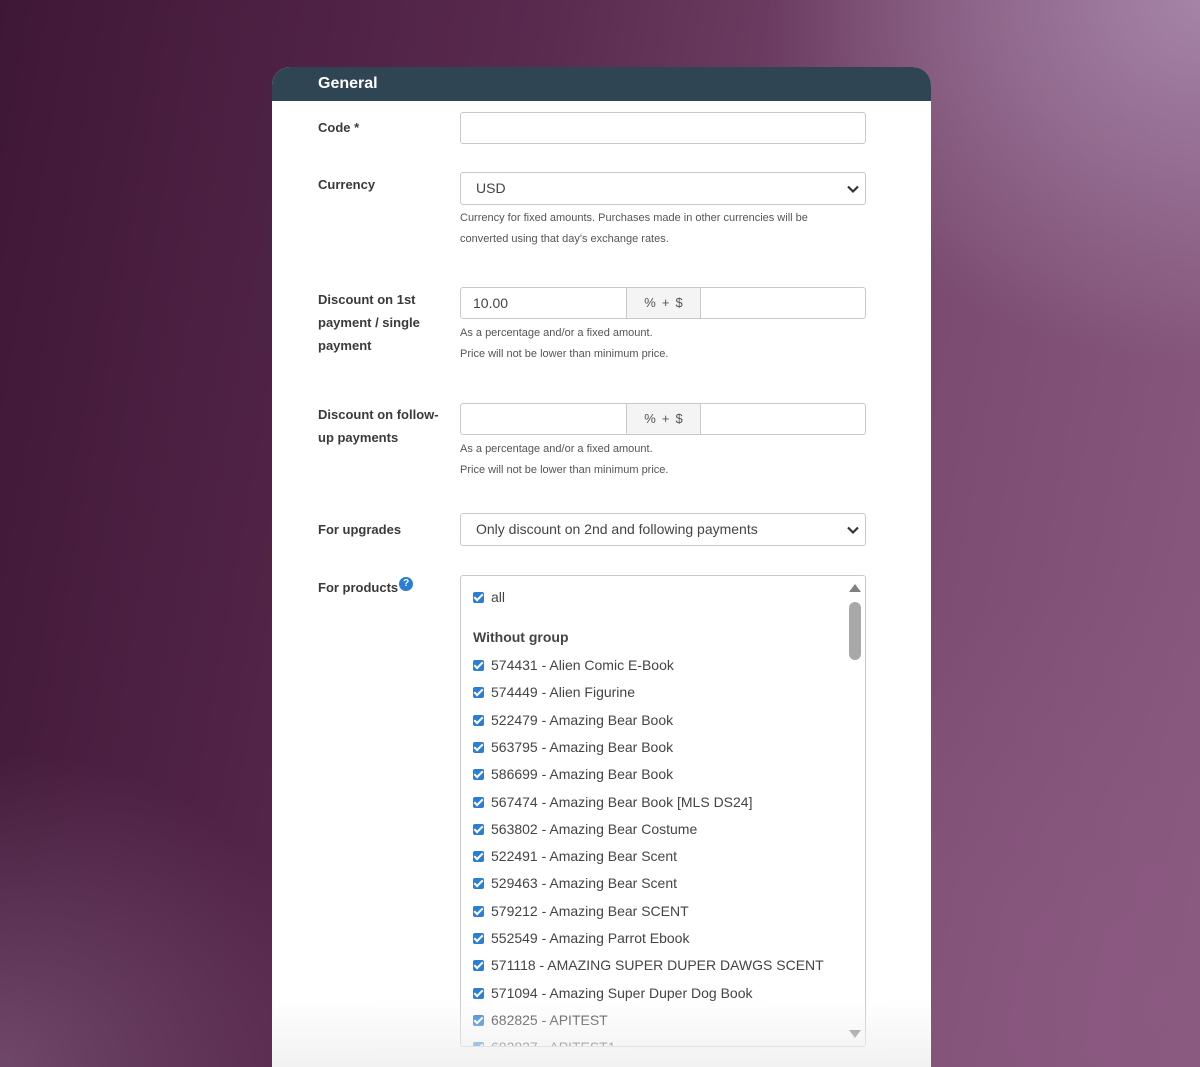  What do you see at coordinates (358, 587) in the screenshot?
I see `products-label: For products` at bounding box center [358, 587].